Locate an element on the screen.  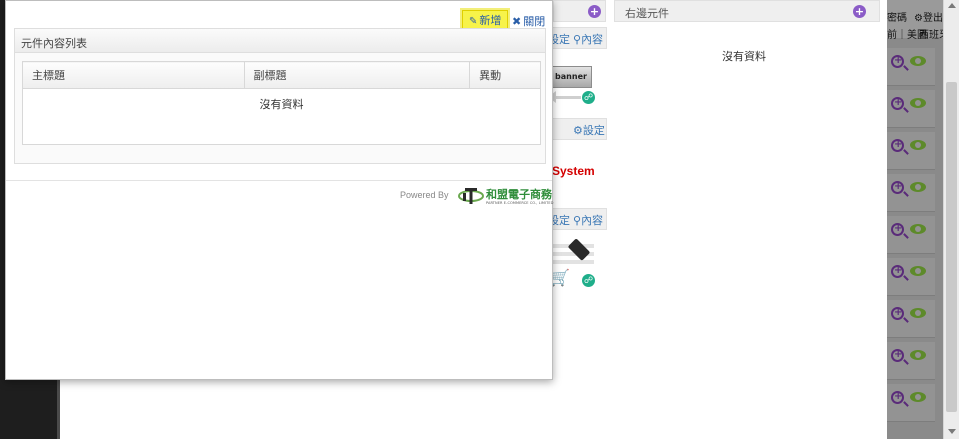
empty-table-message: 沒有資料 is located at coordinates (281, 116).